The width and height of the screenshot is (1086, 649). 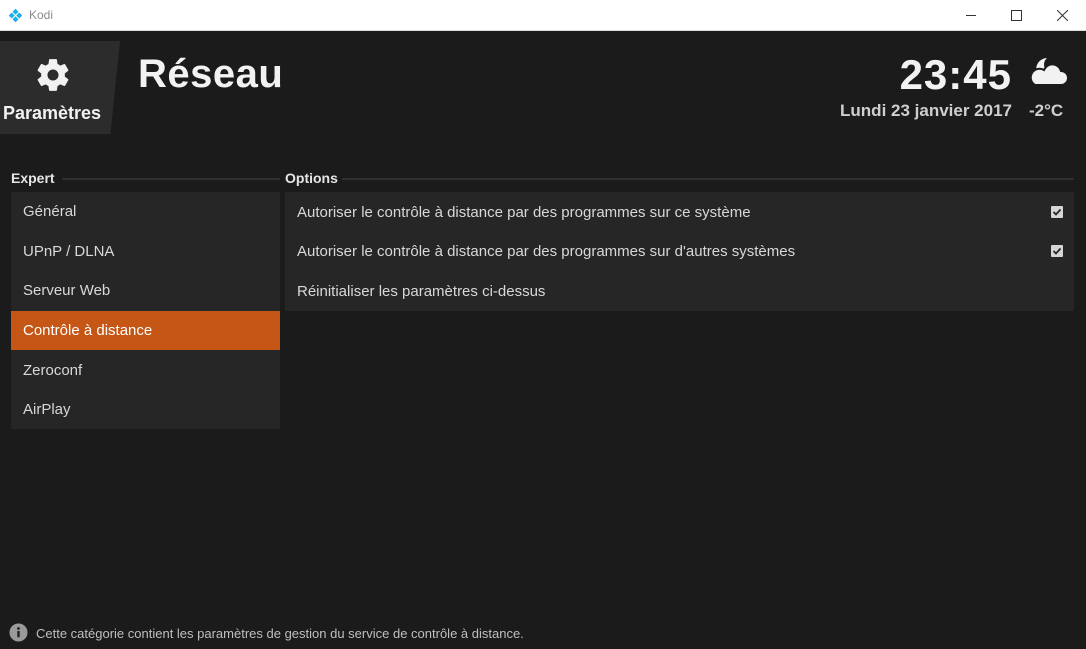 I want to click on options-heading: Options, so click(x=311, y=178).